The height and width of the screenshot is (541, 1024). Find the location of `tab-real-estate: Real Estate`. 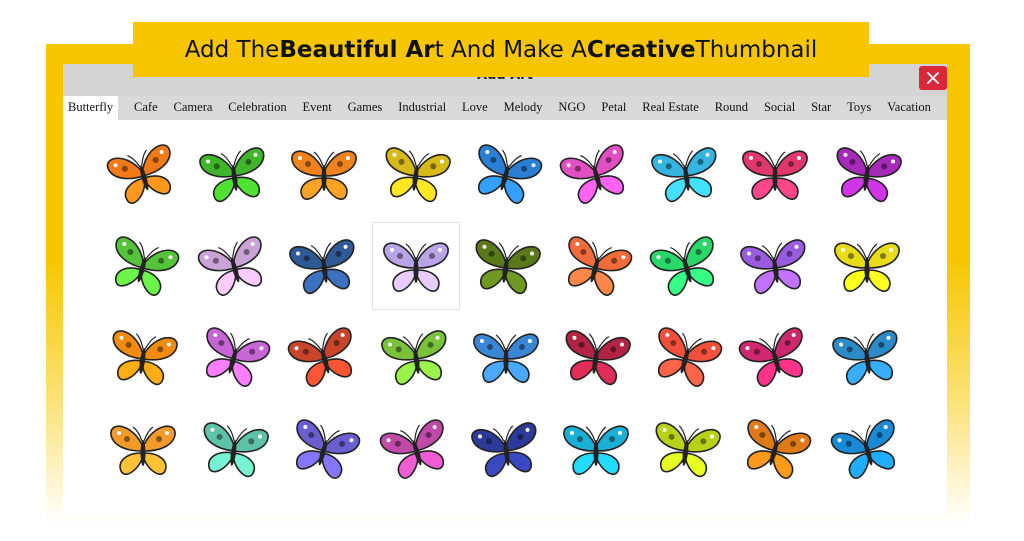

tab-real-estate: Real Estate is located at coordinates (670, 108).